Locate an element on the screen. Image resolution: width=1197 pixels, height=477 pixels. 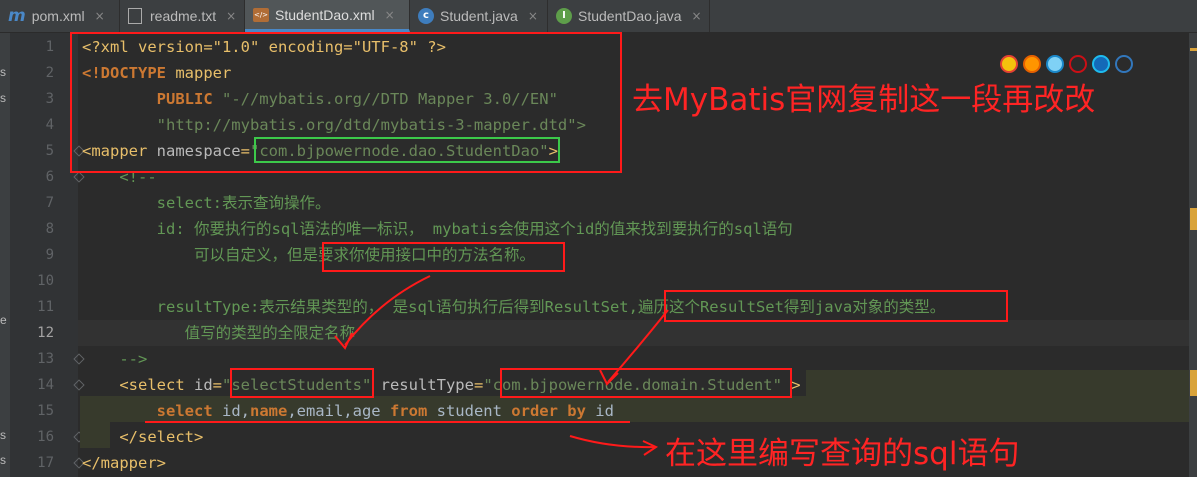
annotation-copy-from-site: 去MyBatis官网复制这一段再改改 is located at coordinates (864, 100).